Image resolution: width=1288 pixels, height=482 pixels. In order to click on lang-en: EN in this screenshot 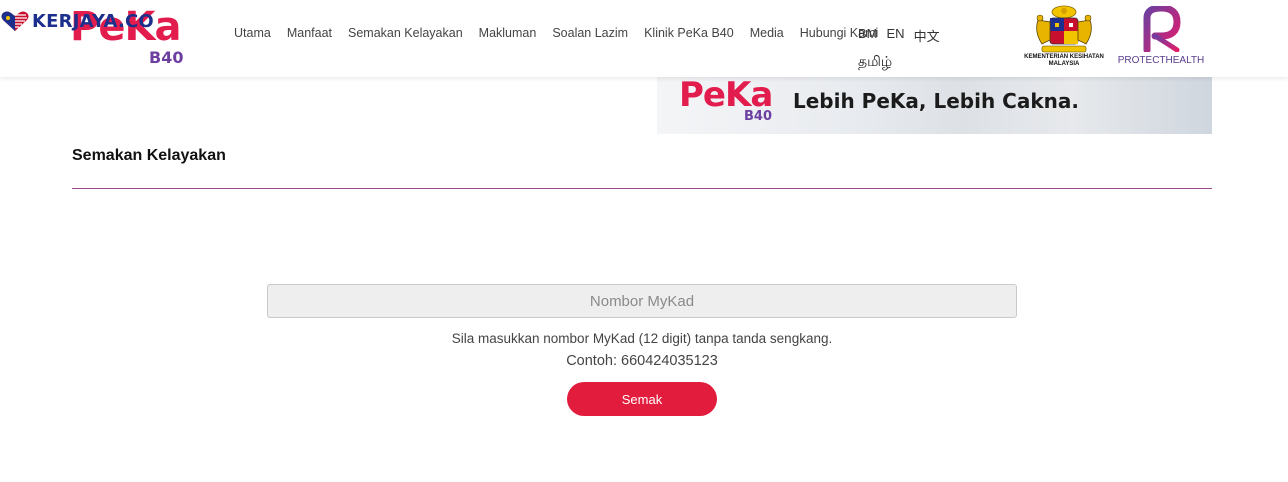, I will do `click(896, 35)`.